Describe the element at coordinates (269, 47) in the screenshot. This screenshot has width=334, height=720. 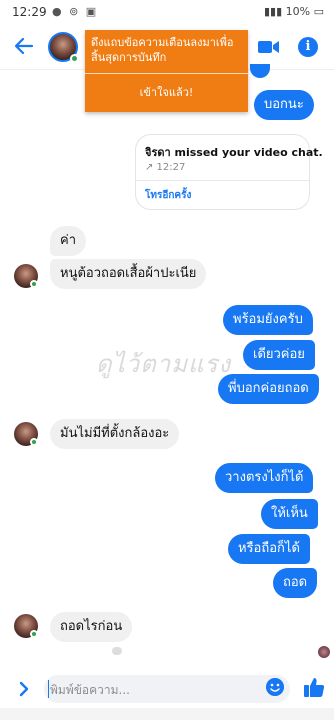
I see `video-call-icon` at that location.